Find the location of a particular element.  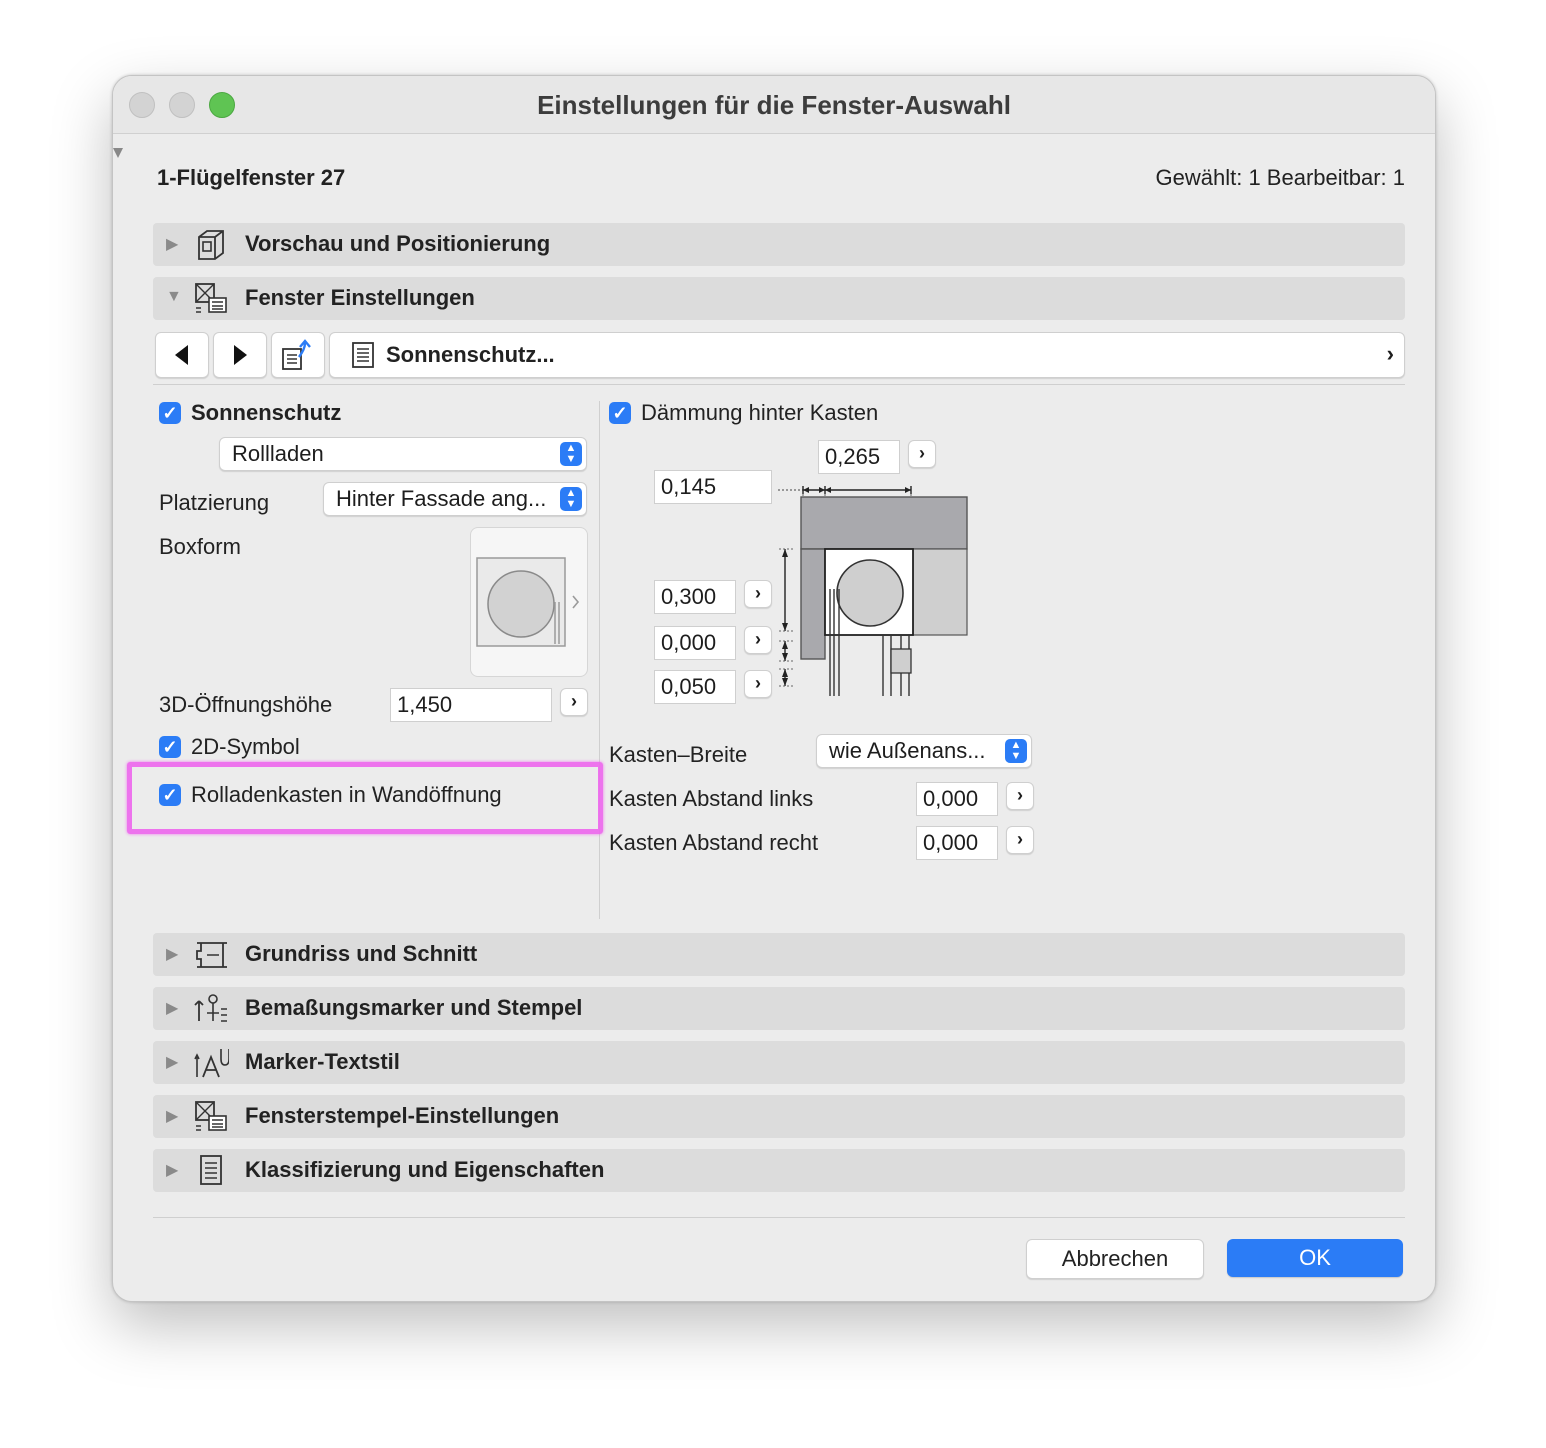

window-stamp-icon is located at coordinates (211, 1116).